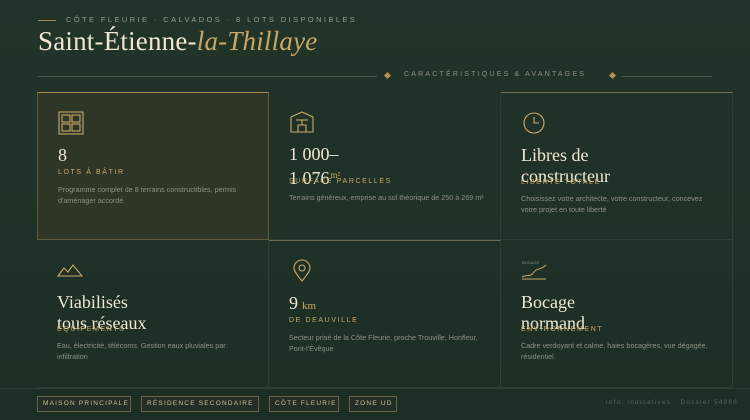  I want to click on feature-value-line1: Libres de, so click(555, 155).